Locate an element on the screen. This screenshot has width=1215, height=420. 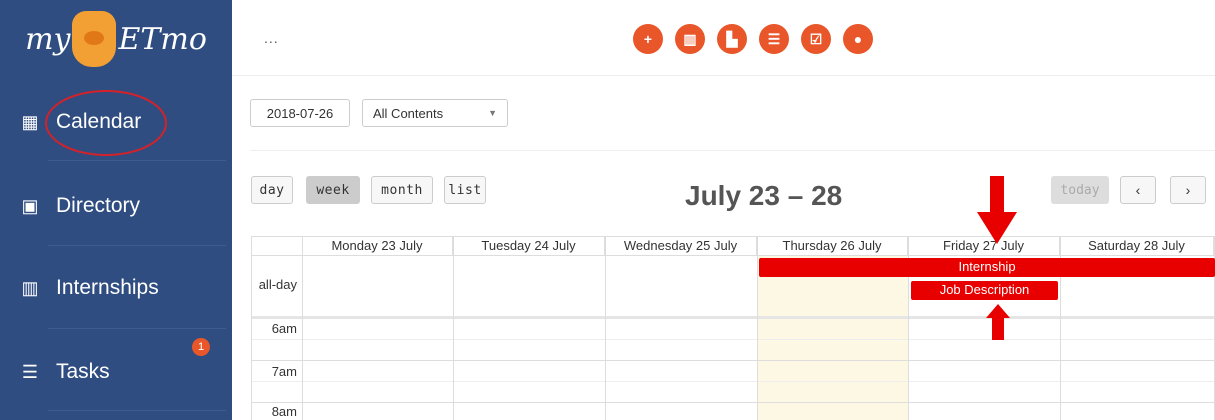
content-select: All Contents ▼ is located at coordinates (435, 113).